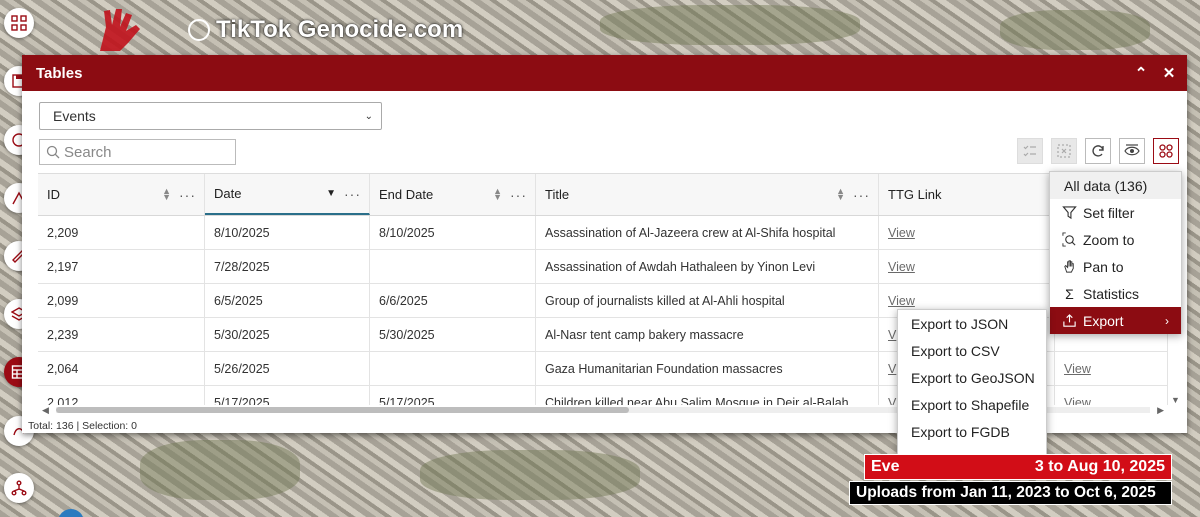 Image resolution: width=1200 pixels, height=517 pixels. Describe the element at coordinates (1115, 320) in the screenshot. I see `menu-export: Export ›` at that location.